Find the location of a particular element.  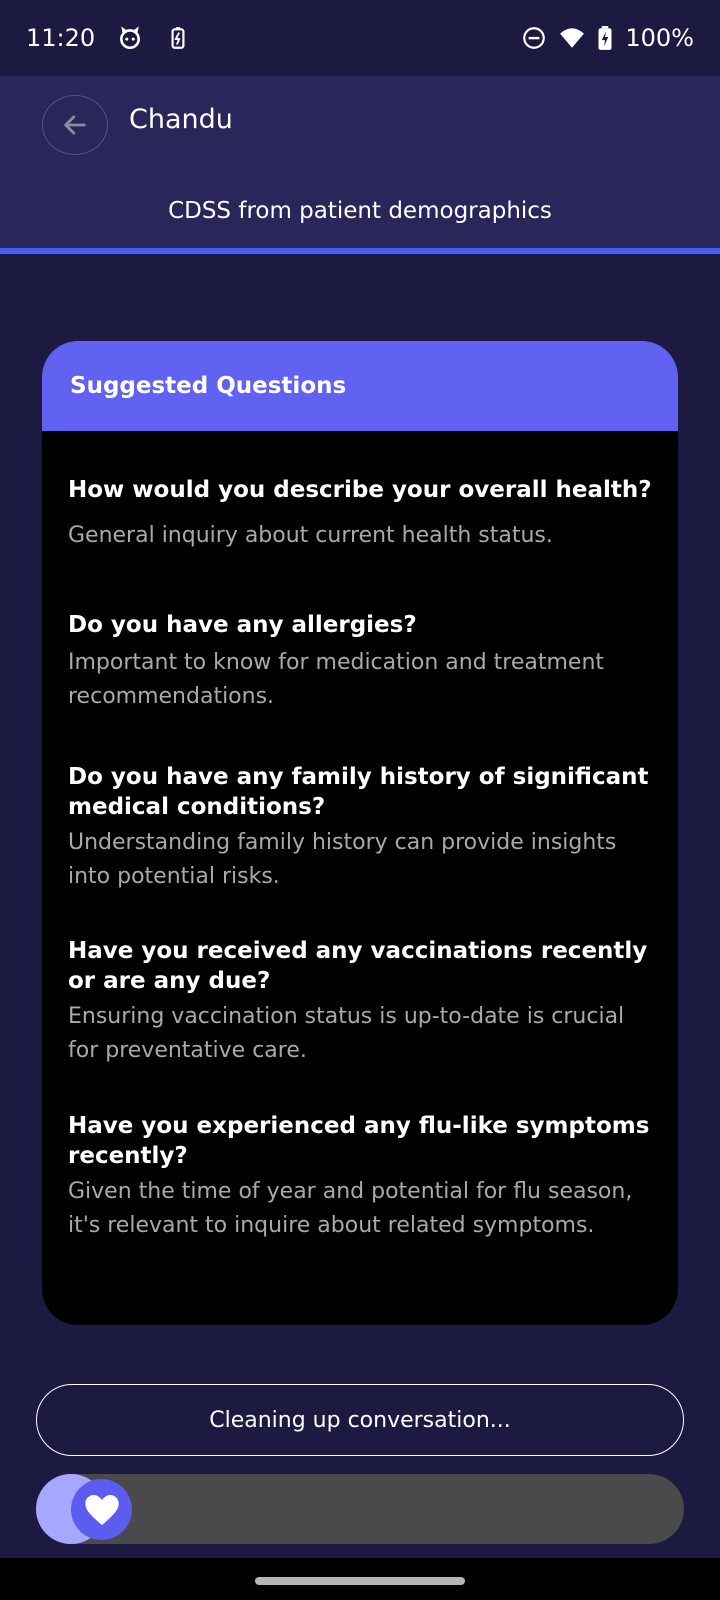

battery-percentage: 100% is located at coordinates (659, 38).